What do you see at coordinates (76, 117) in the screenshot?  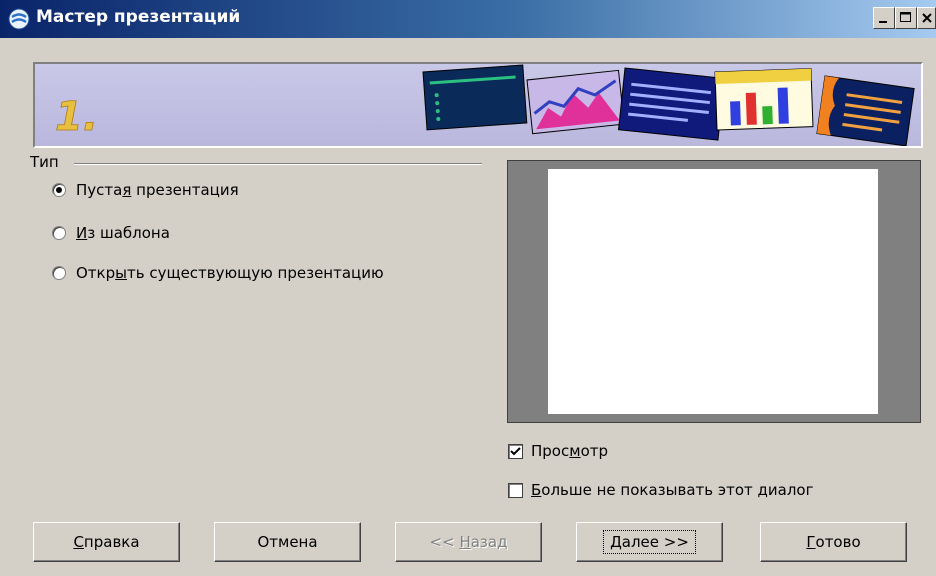 I see `step-number: 1.` at bounding box center [76, 117].